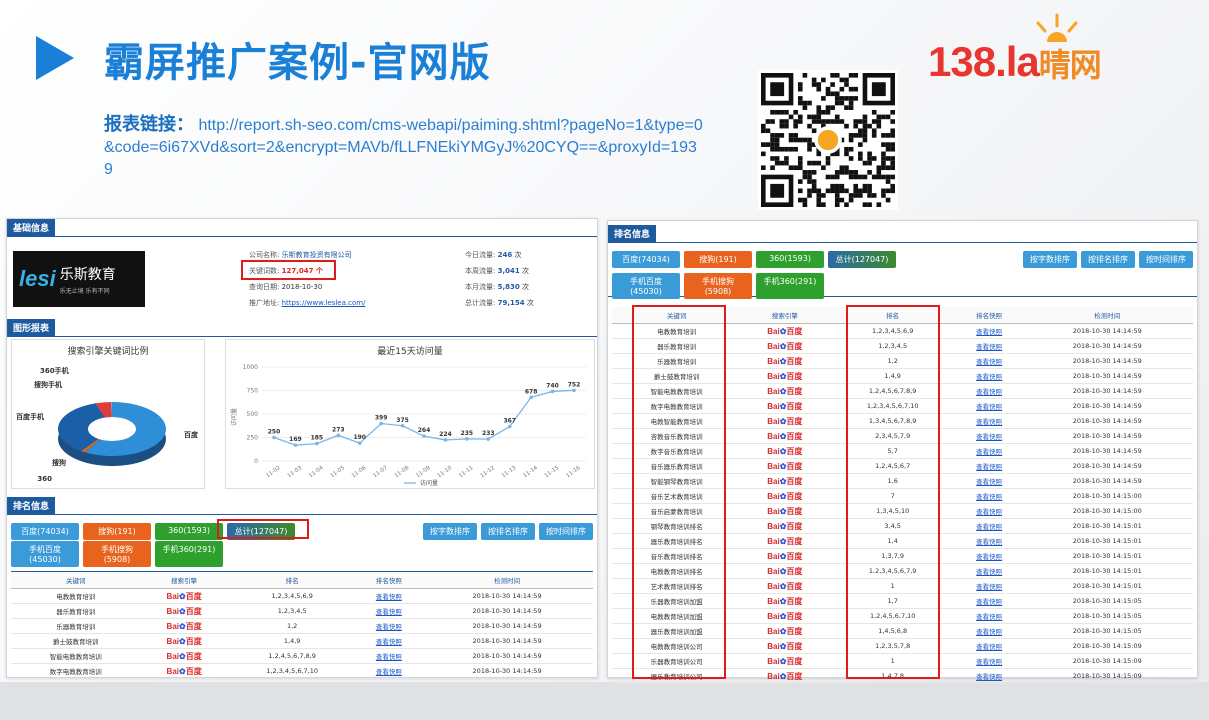 This screenshot has height=720, width=1209. I want to click on y-axis-label: 访问量, so click(234, 417).